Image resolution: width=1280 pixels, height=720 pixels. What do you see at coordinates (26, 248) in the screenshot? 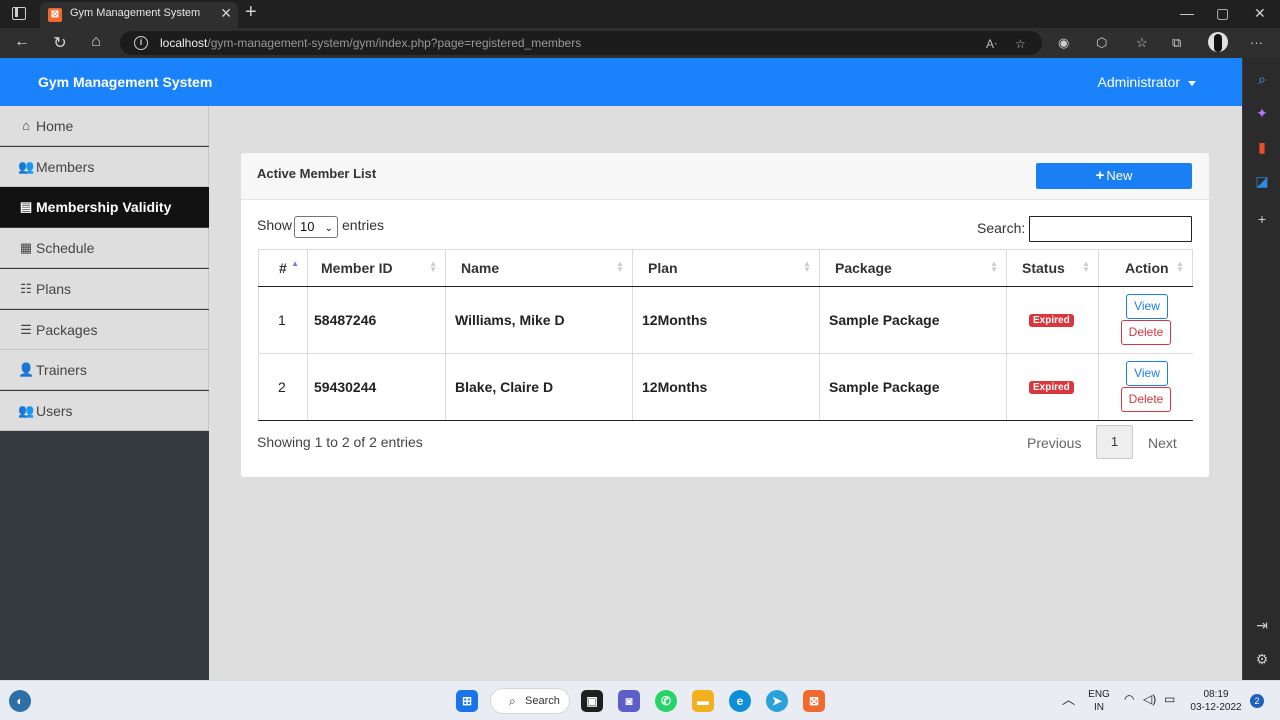
I see `calendar-icon: ▦` at bounding box center [26, 248].